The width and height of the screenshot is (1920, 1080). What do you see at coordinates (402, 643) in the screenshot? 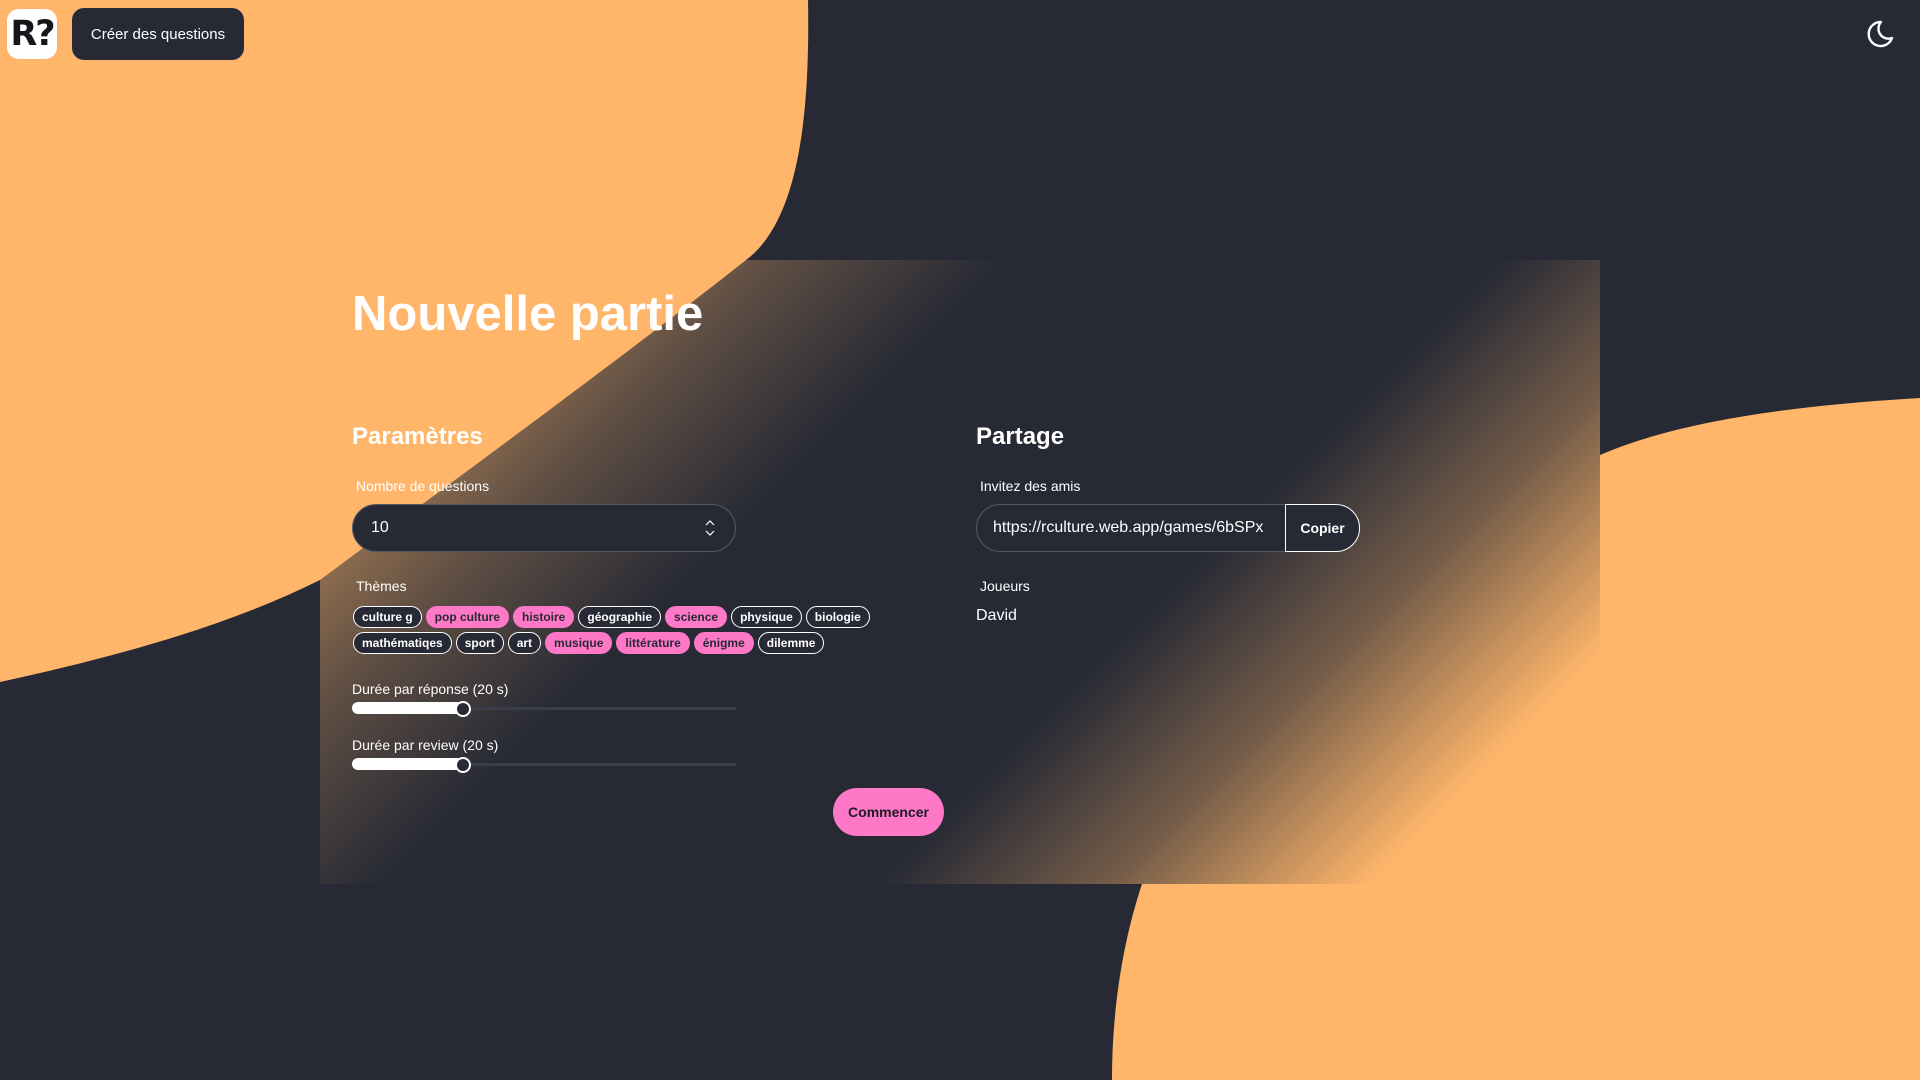
I see `theme-chip: mathématiqes` at bounding box center [402, 643].